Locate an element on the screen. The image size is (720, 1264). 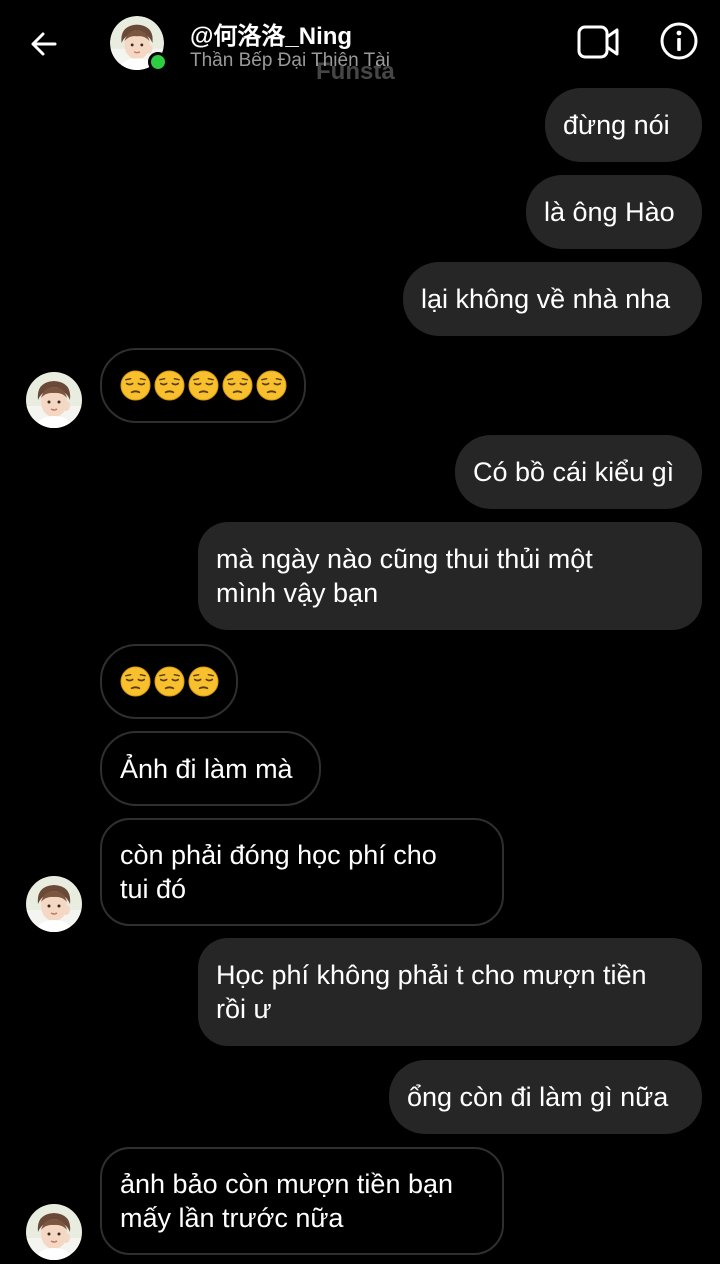
message-outgoing: là ông Hào is located at coordinates (614, 212).